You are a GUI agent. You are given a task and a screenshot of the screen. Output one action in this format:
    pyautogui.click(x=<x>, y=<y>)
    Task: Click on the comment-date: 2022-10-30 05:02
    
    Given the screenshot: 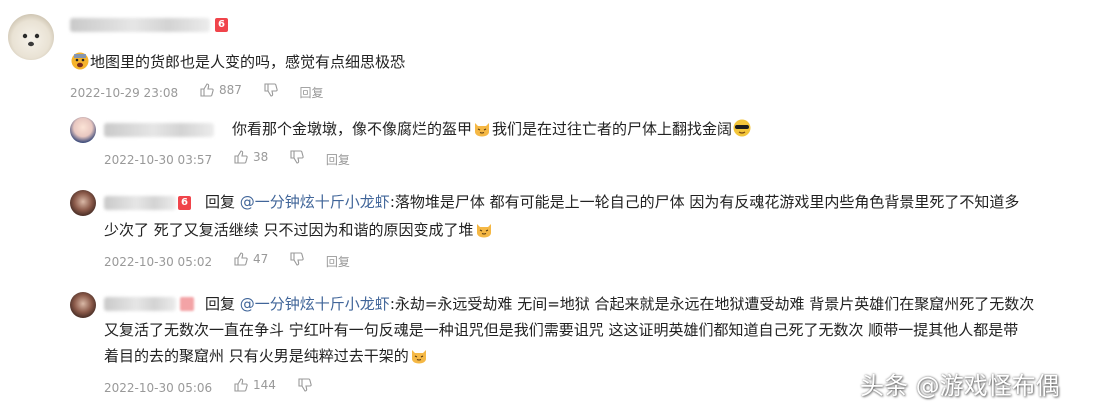 What is the action you would take?
    pyautogui.click(x=158, y=262)
    